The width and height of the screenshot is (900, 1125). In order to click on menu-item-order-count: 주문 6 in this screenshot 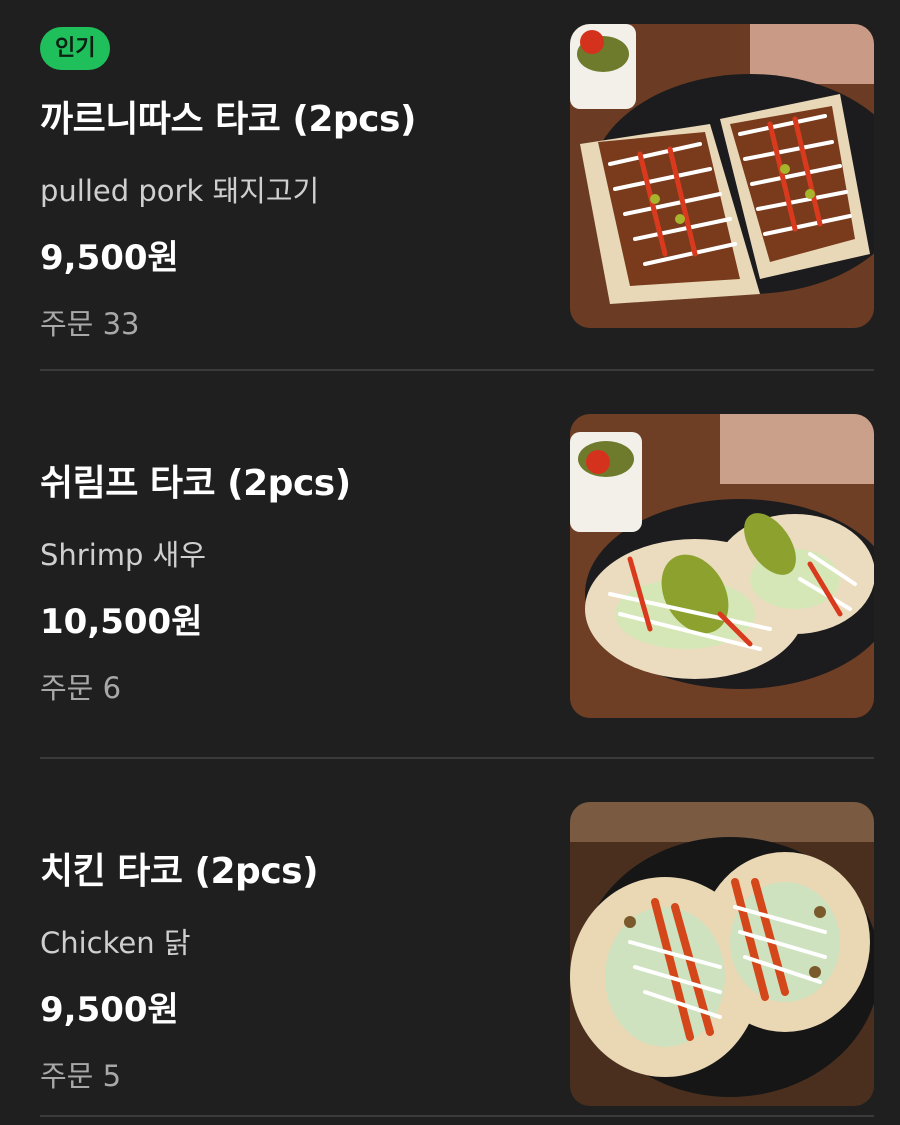, I will do `click(81, 688)`.